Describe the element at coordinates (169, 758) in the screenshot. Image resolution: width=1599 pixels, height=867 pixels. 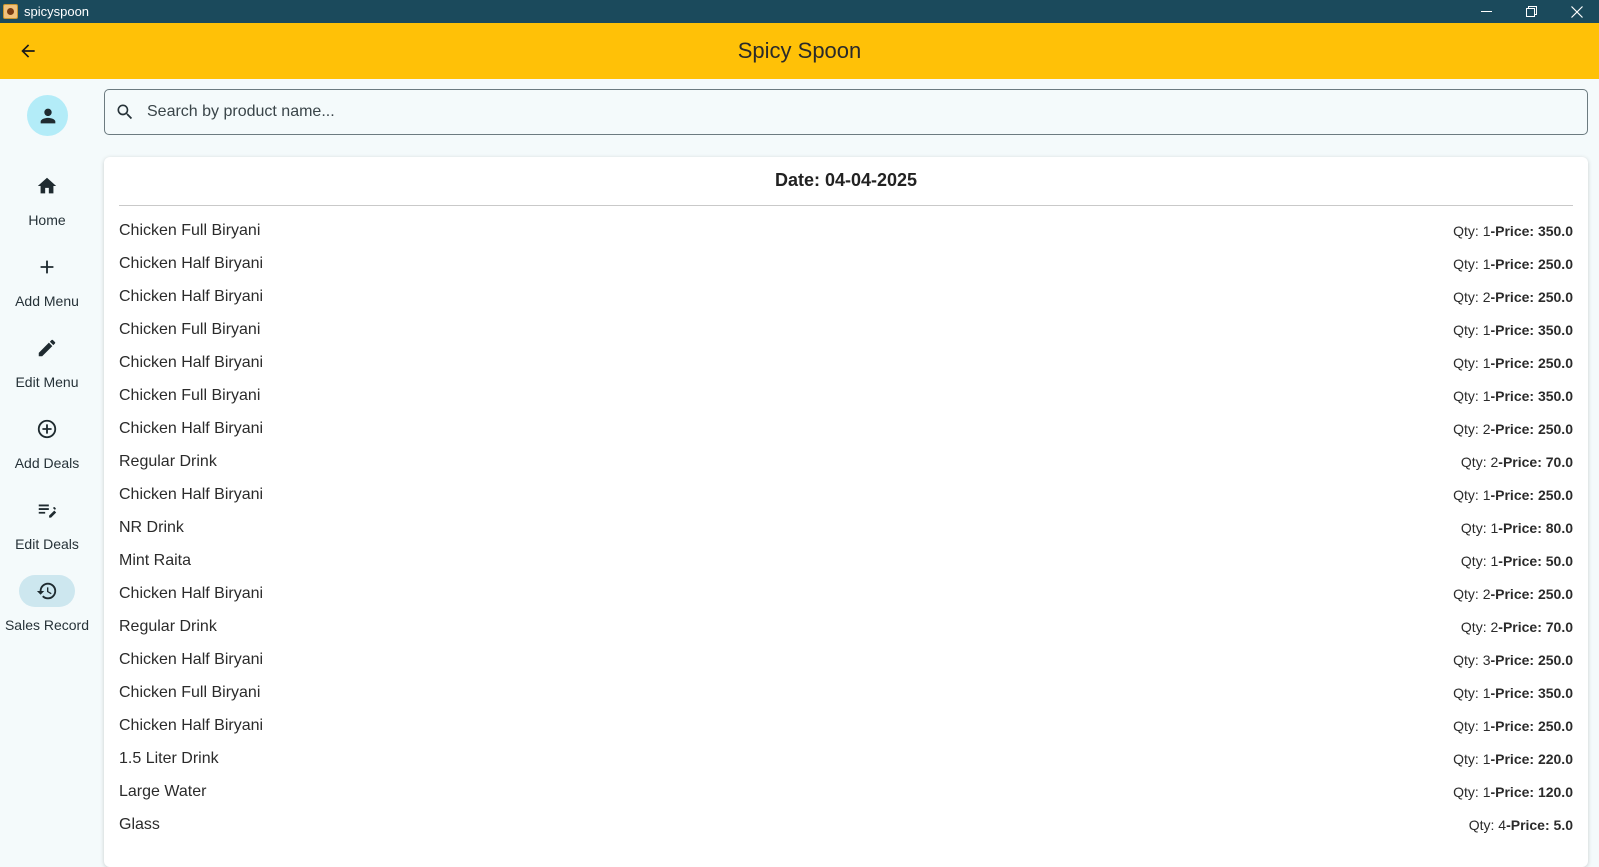
I see `product-name: 1.5 Liter Drink` at that location.